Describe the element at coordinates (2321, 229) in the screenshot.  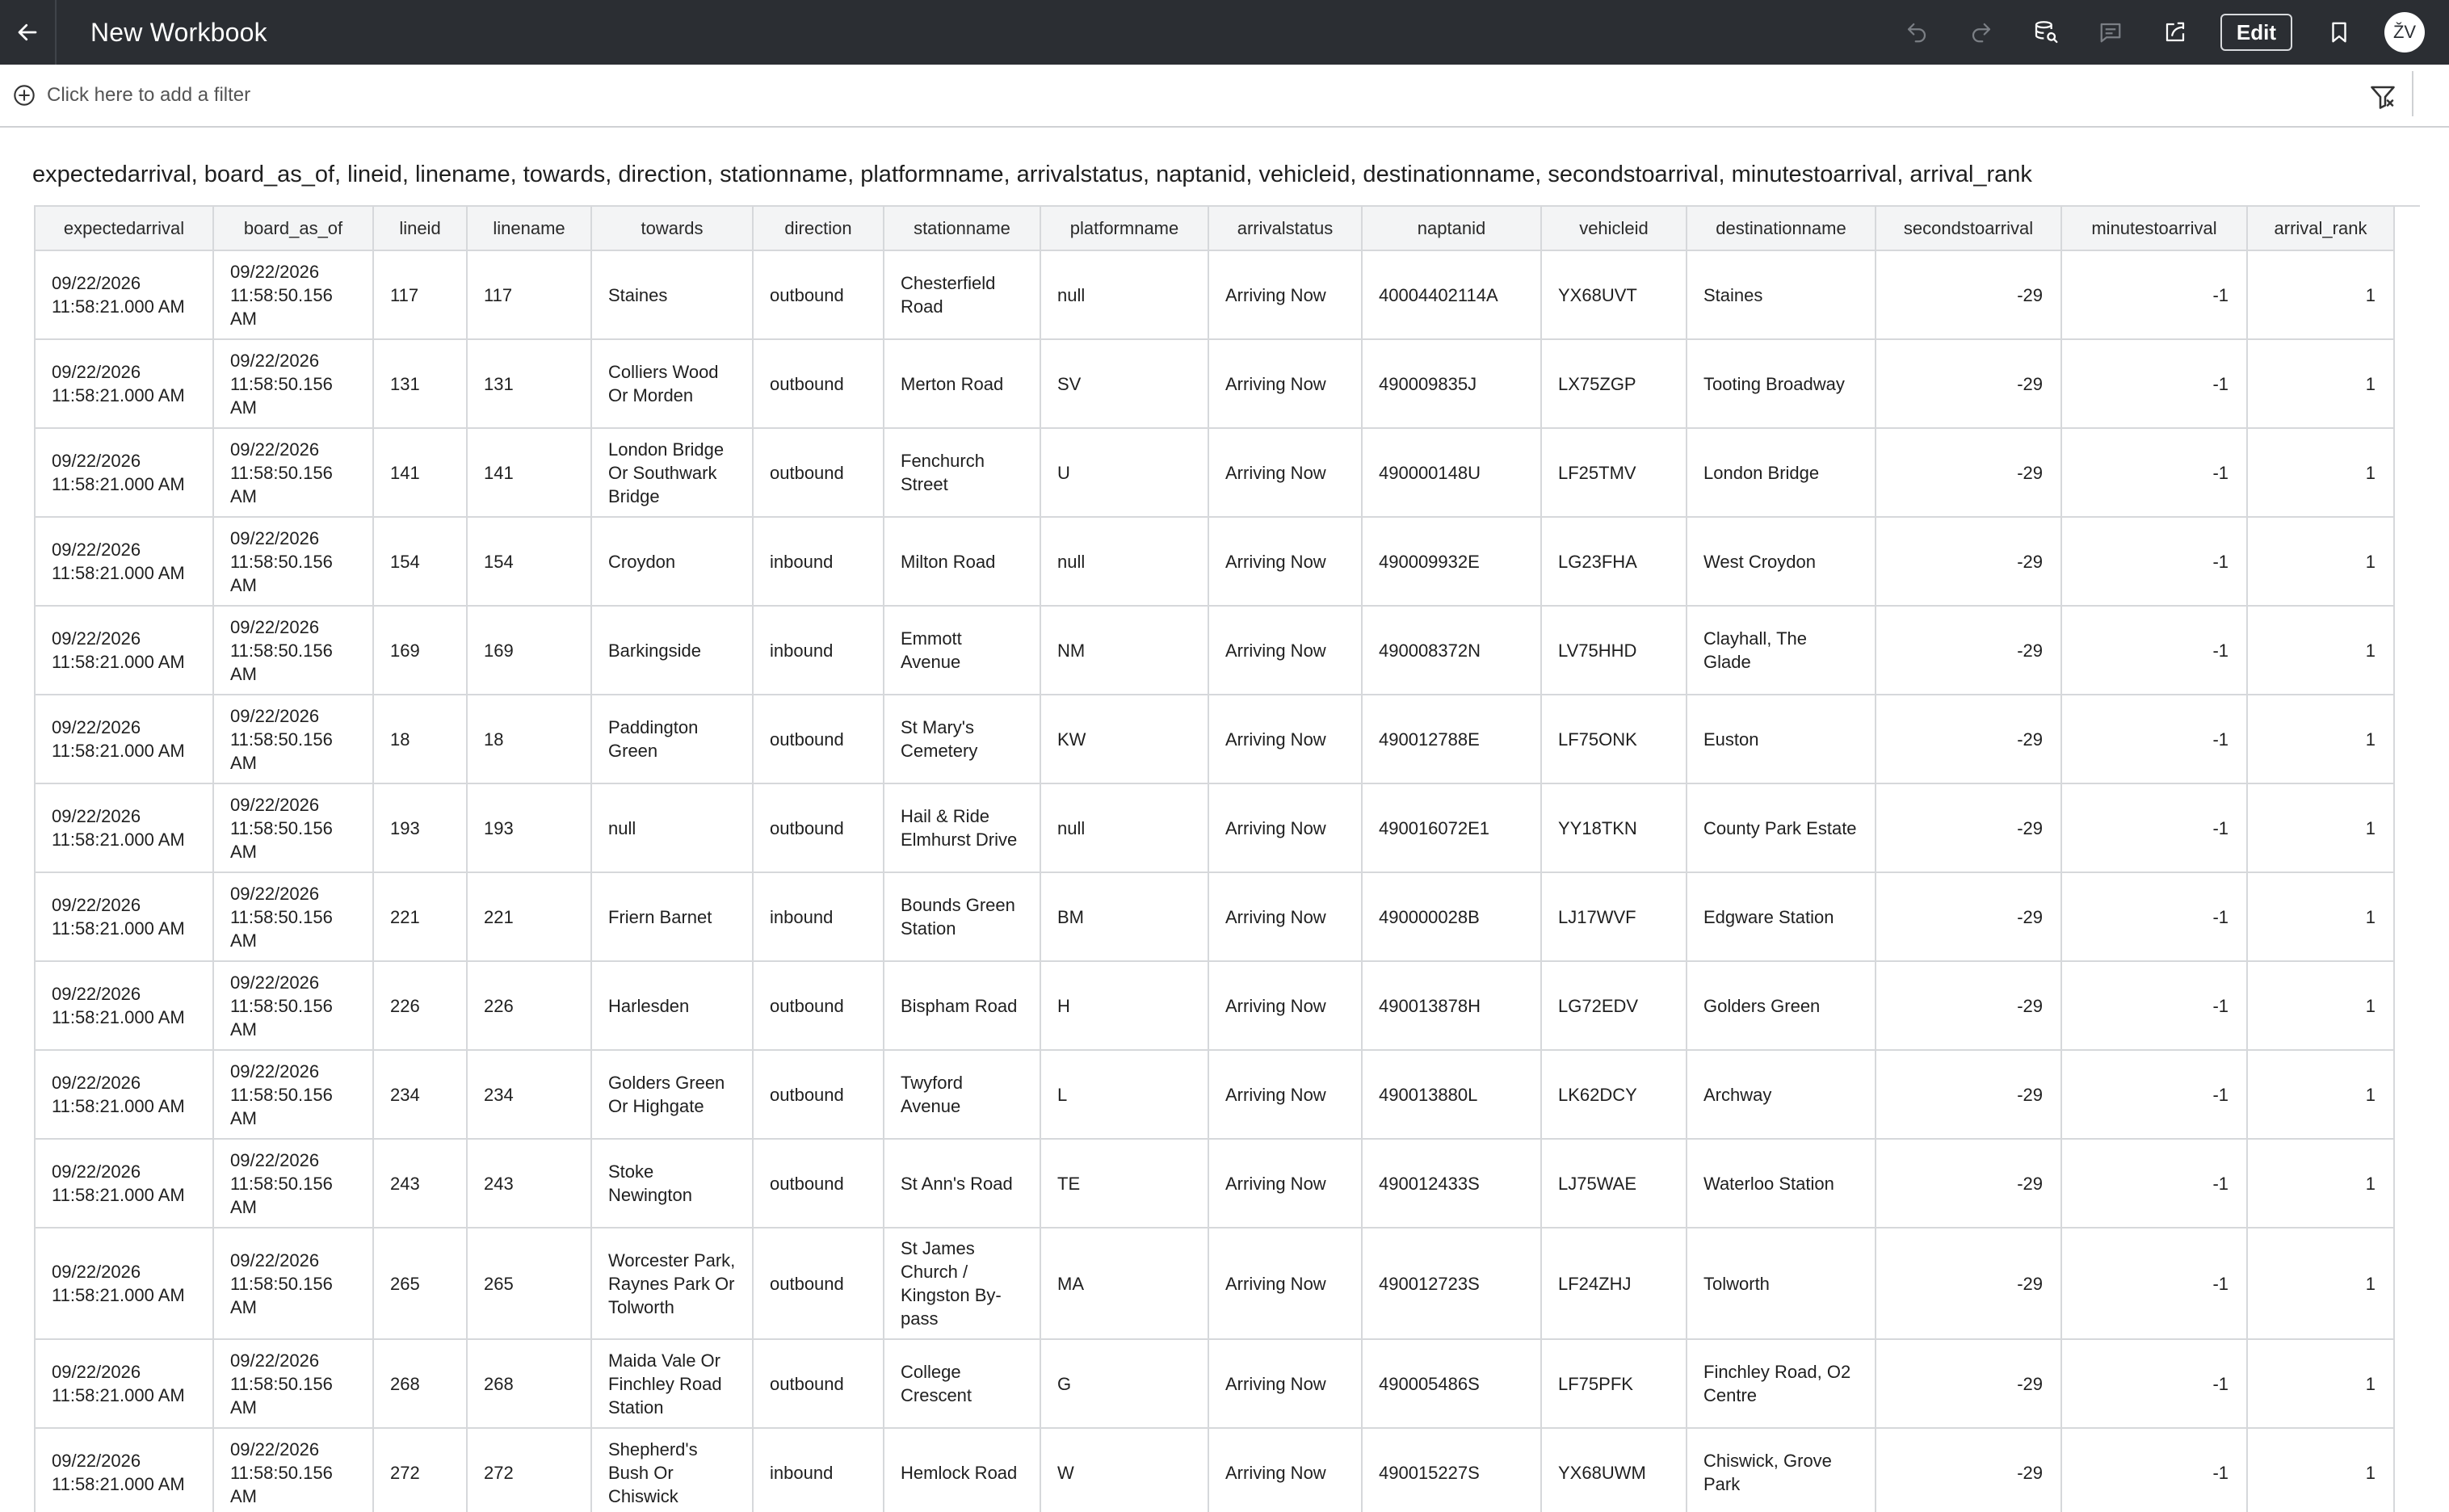
I see `column-header-arrival_rank: arrival_rank` at that location.